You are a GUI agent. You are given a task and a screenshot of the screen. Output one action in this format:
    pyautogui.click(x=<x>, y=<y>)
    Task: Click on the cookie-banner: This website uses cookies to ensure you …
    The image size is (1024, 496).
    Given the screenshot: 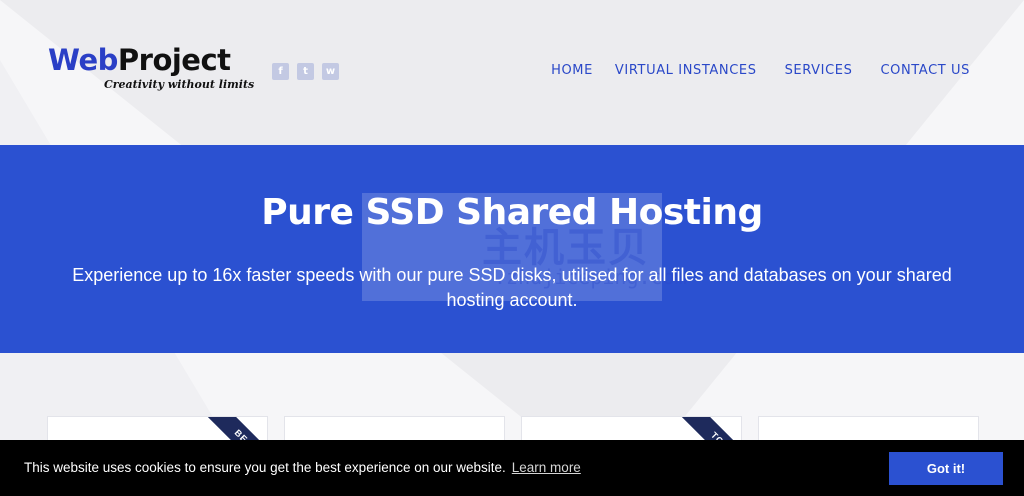 What is the action you would take?
    pyautogui.click(x=512, y=468)
    